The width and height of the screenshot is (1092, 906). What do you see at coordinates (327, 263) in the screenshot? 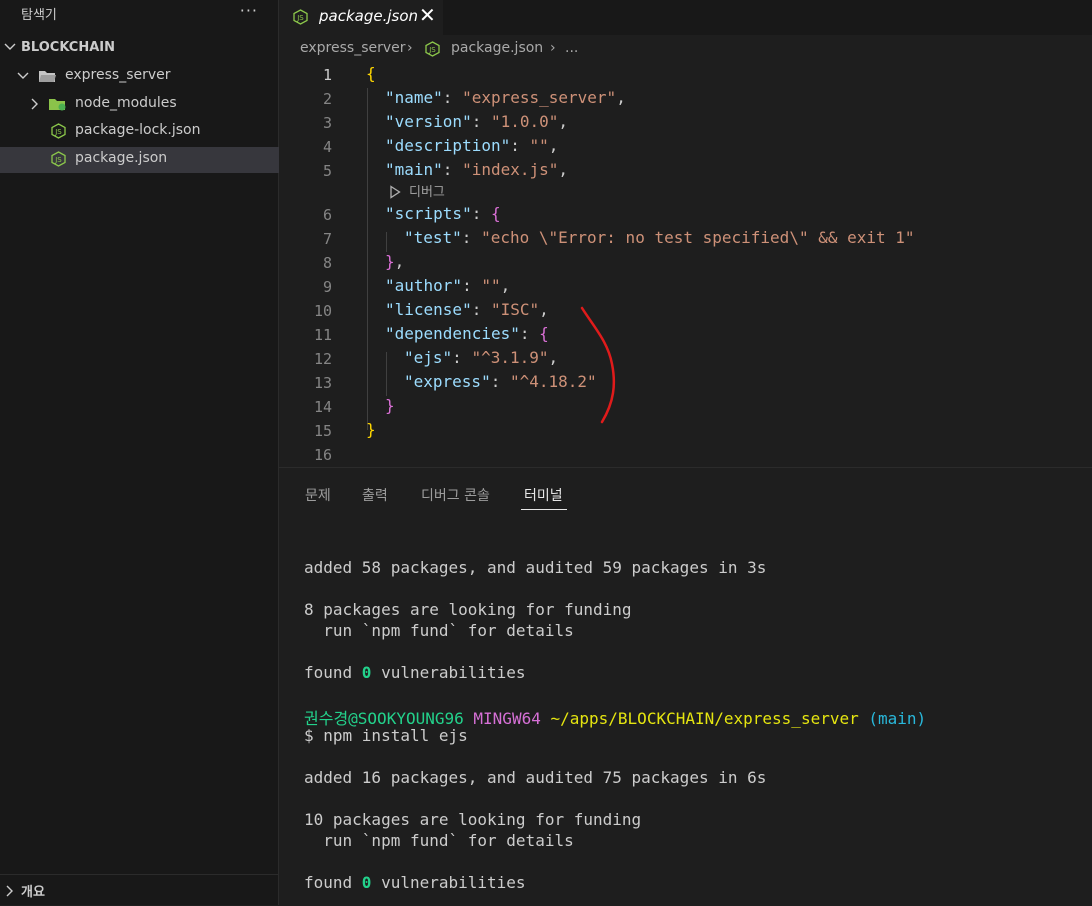
I see `line-number: 8` at bounding box center [327, 263].